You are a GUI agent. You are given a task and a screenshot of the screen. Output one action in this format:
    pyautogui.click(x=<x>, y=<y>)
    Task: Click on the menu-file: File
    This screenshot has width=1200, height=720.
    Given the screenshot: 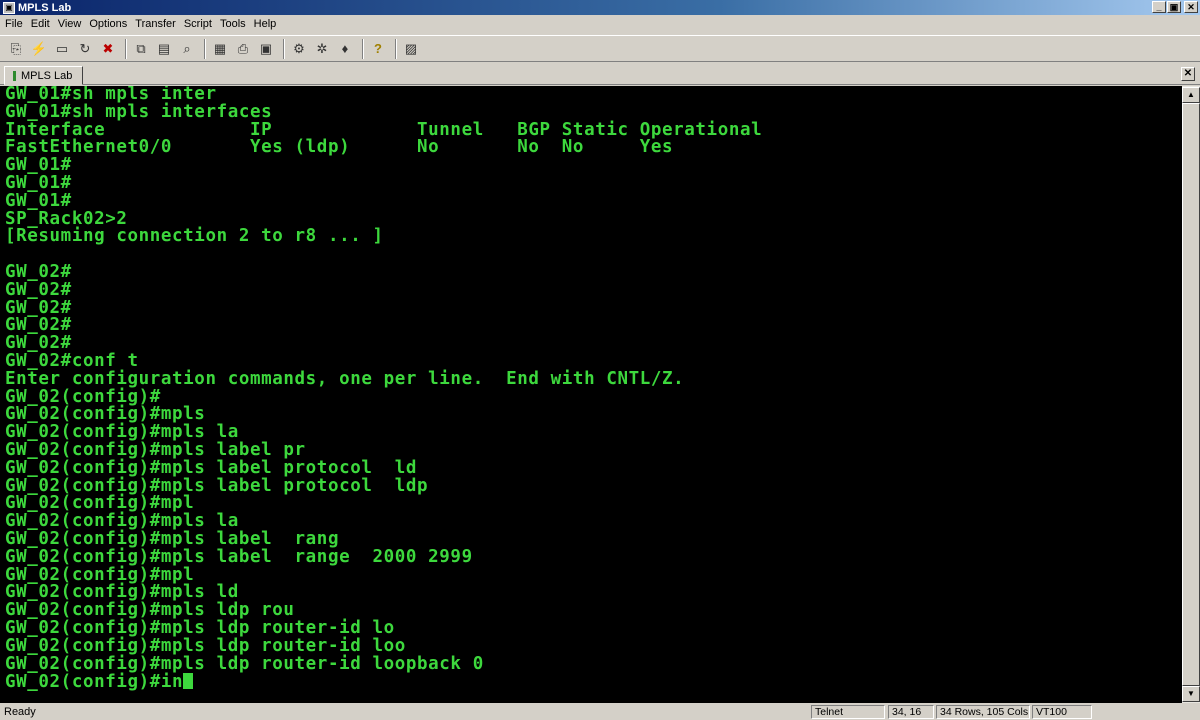 What is the action you would take?
    pyautogui.click(x=15, y=24)
    